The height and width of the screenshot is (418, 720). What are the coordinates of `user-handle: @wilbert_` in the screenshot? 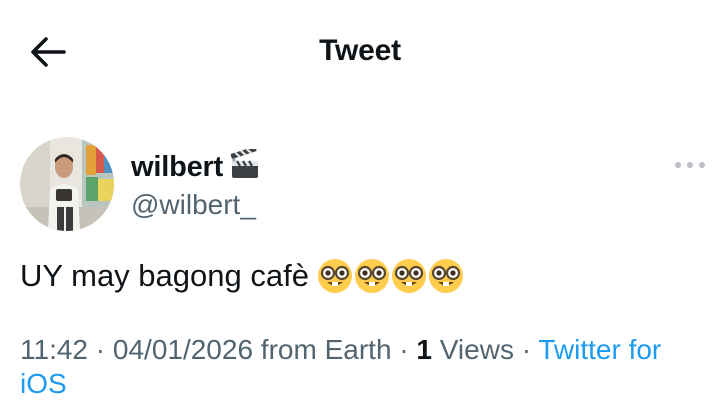 It's located at (193, 205).